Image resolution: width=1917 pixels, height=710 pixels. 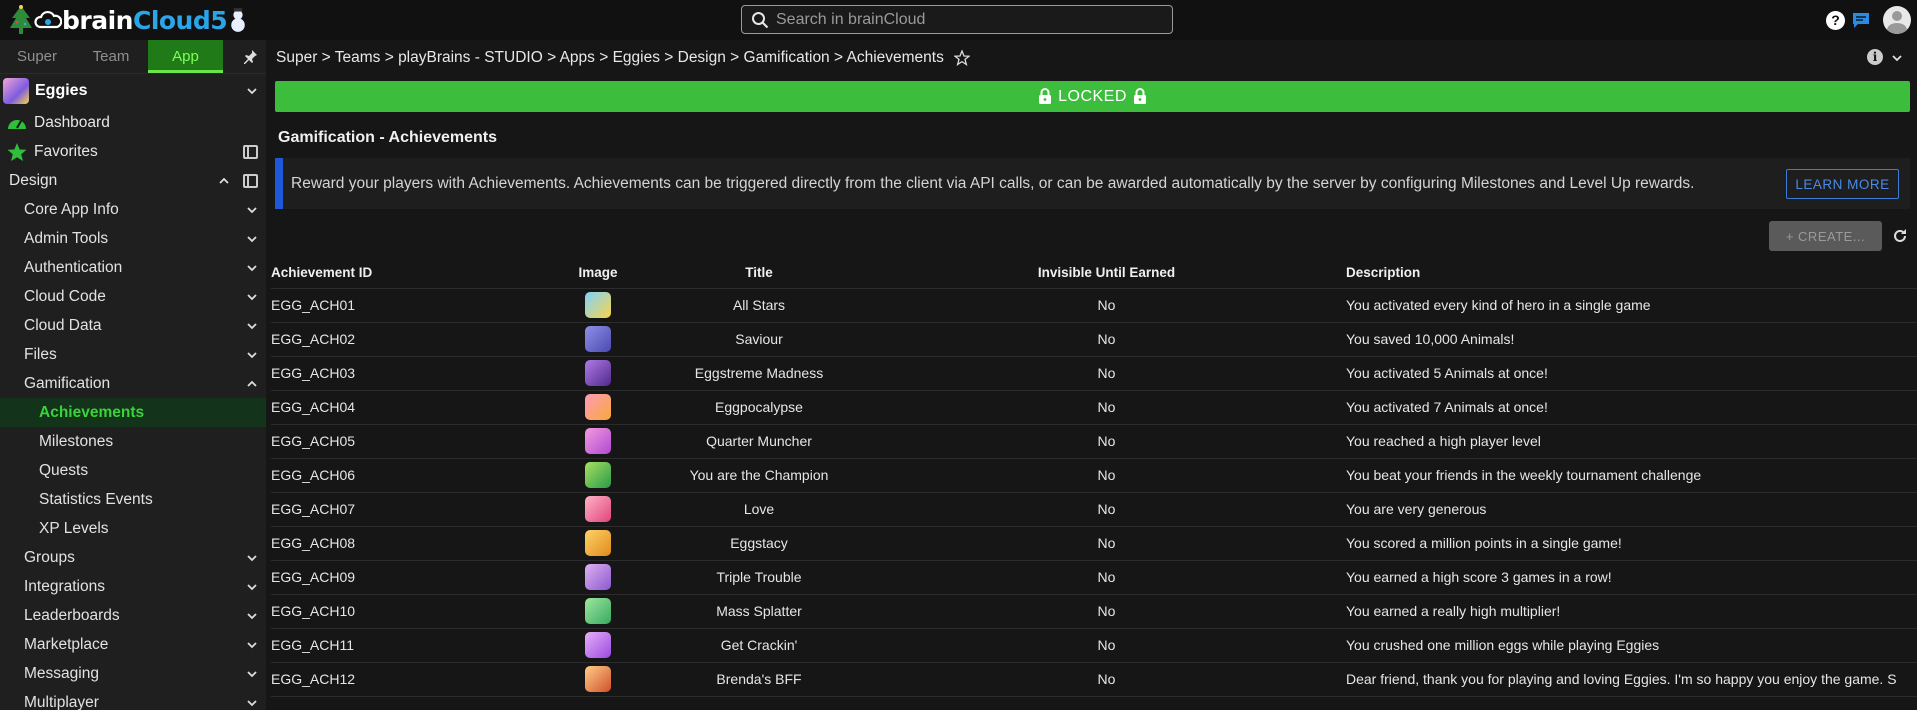 What do you see at coordinates (250, 57) in the screenshot?
I see `pin-icon` at bounding box center [250, 57].